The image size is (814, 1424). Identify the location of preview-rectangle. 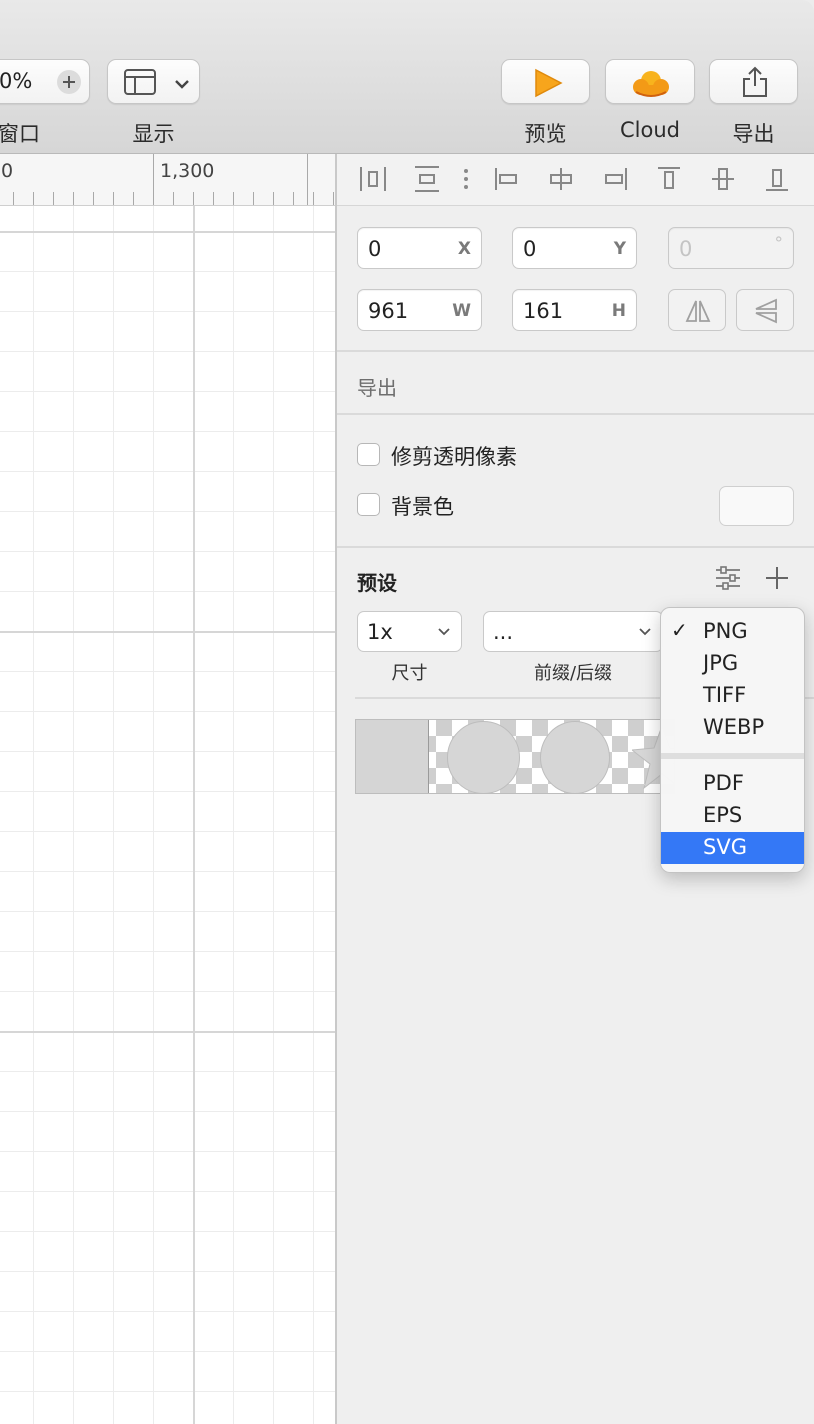
(392, 756).